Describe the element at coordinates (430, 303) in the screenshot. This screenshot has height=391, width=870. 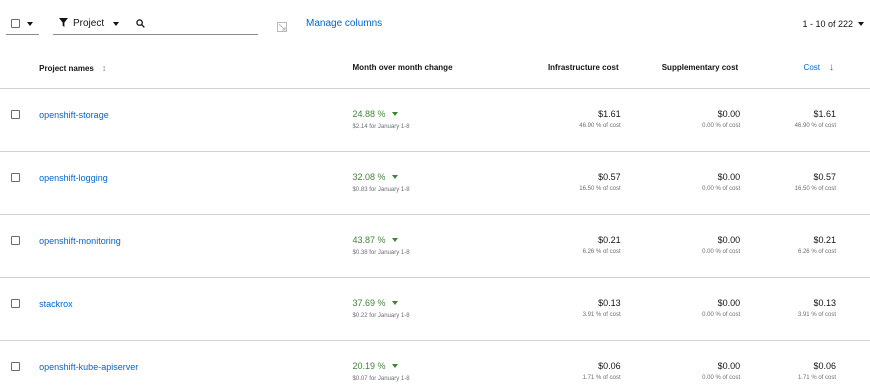
I see `month-over-month-value: 37.69 %` at that location.